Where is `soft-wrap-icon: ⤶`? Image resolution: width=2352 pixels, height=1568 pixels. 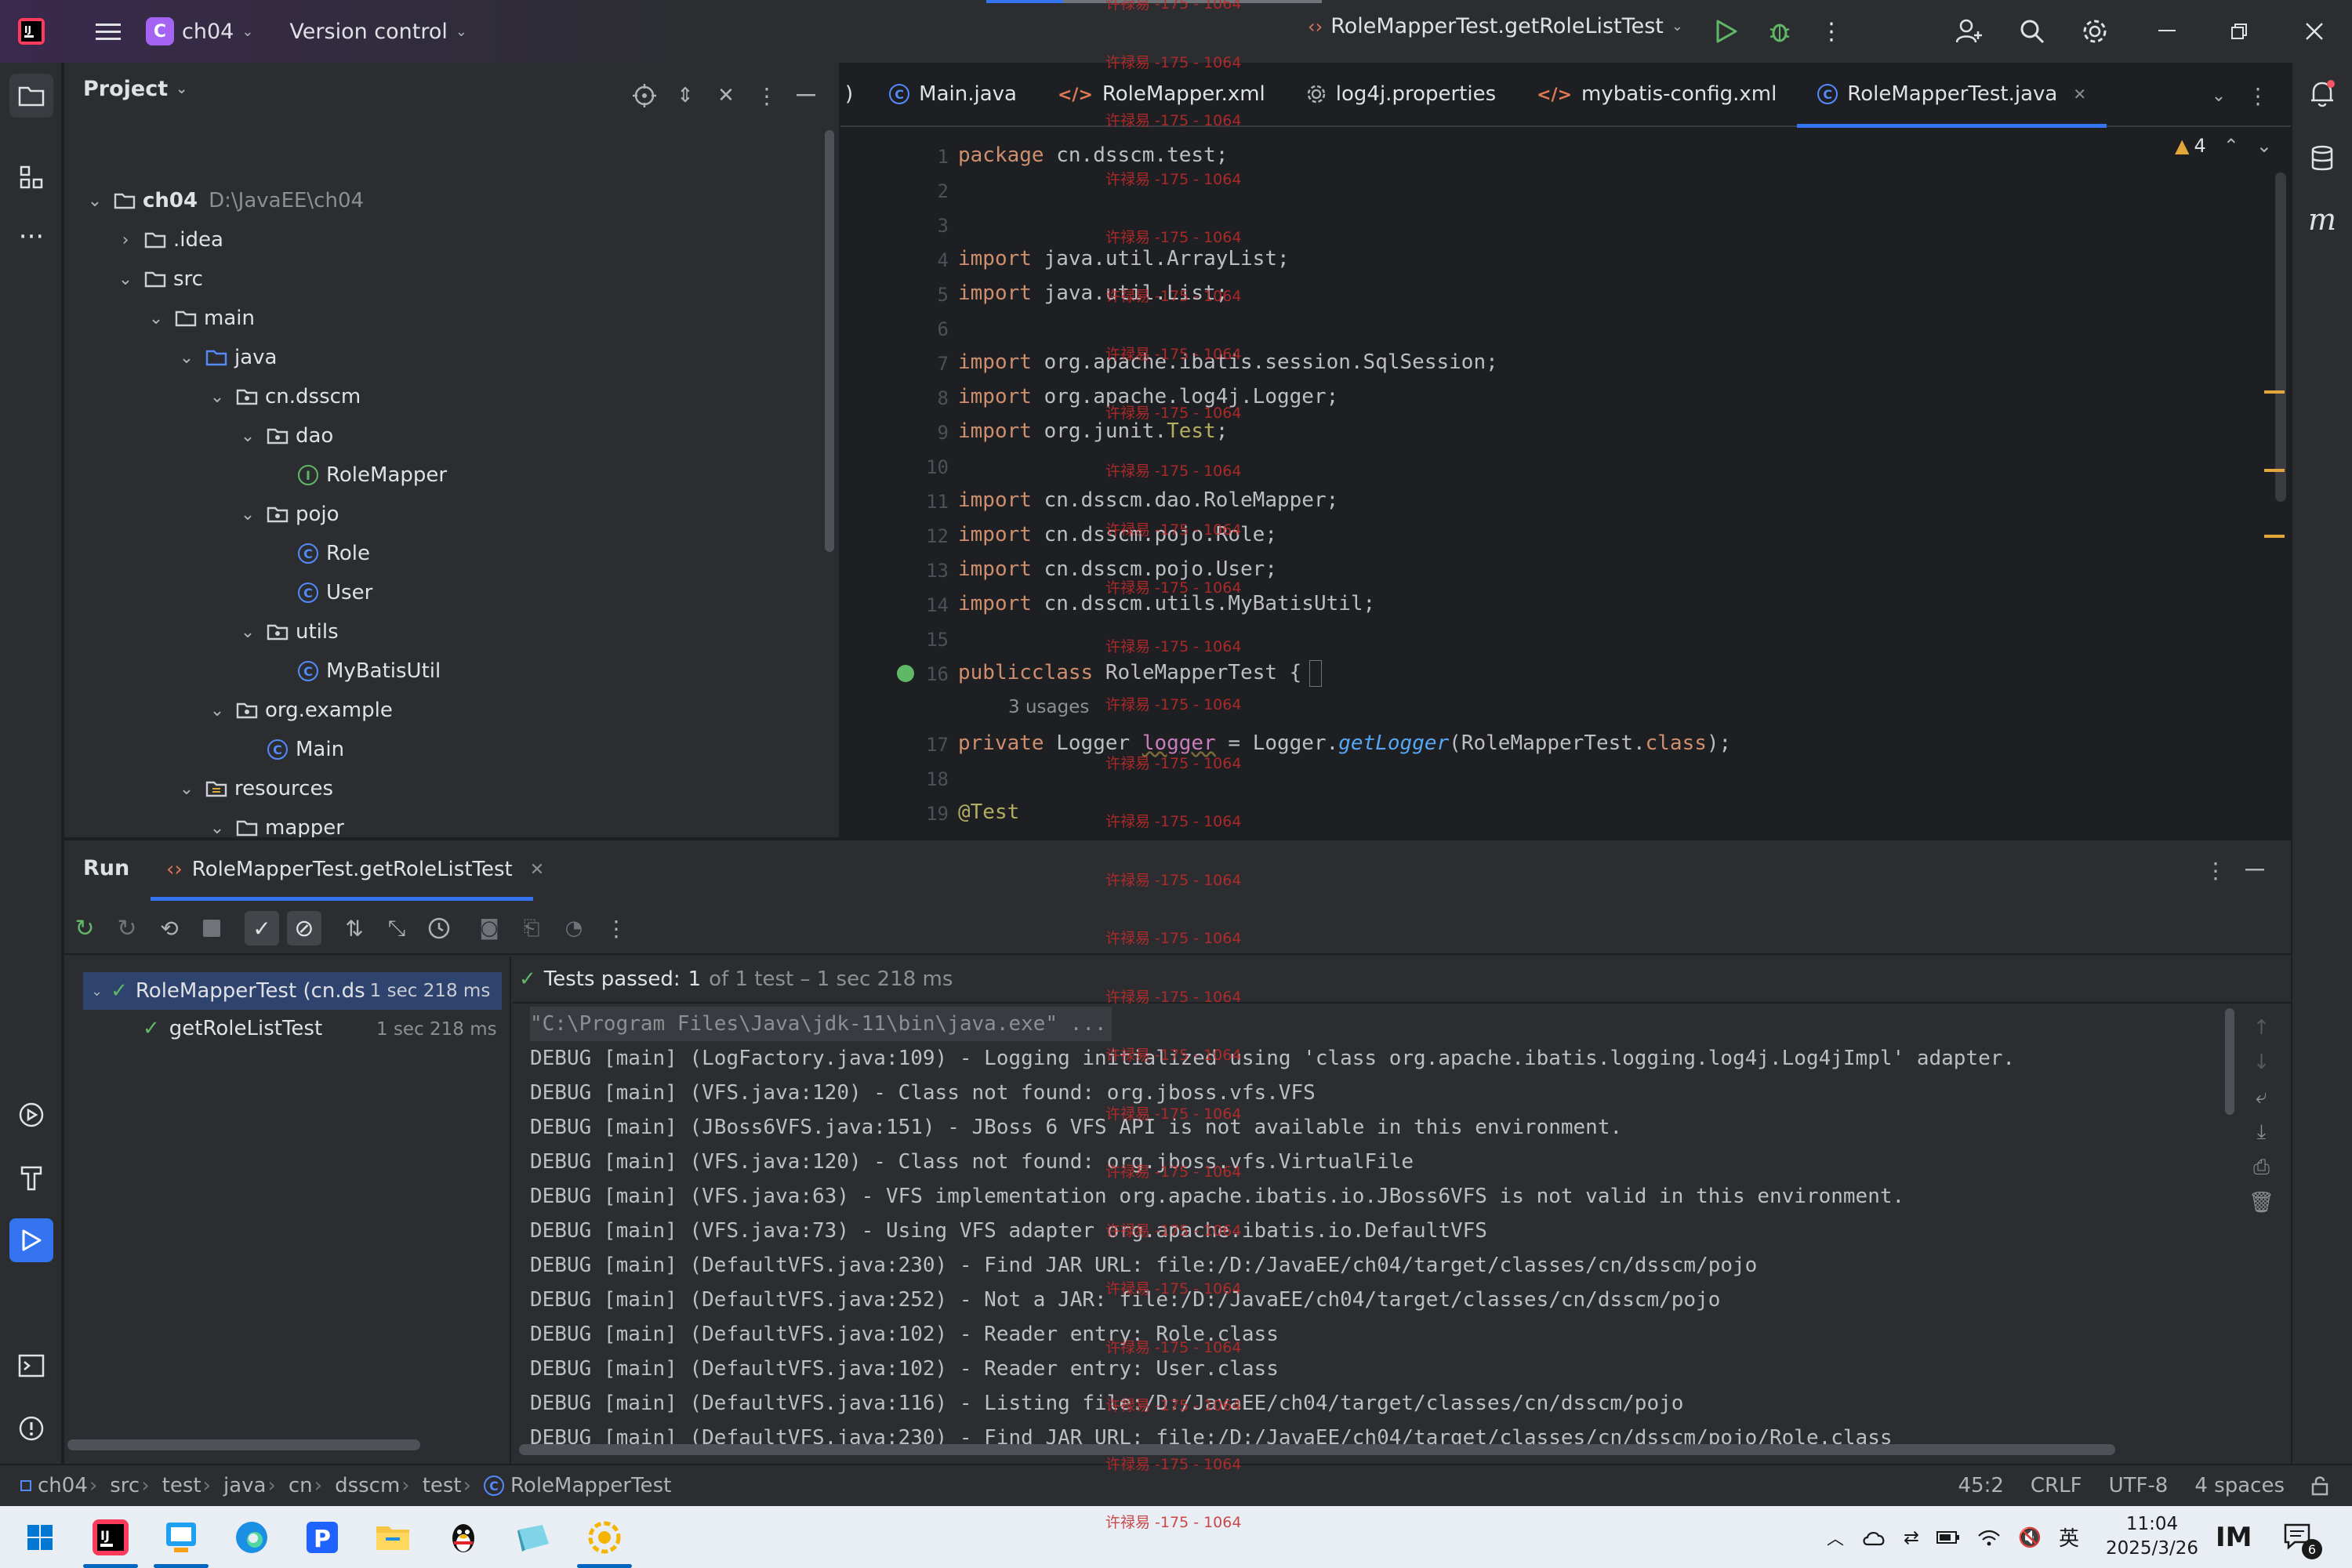 soft-wrap-icon: ⤶ is located at coordinates (2261, 1097).